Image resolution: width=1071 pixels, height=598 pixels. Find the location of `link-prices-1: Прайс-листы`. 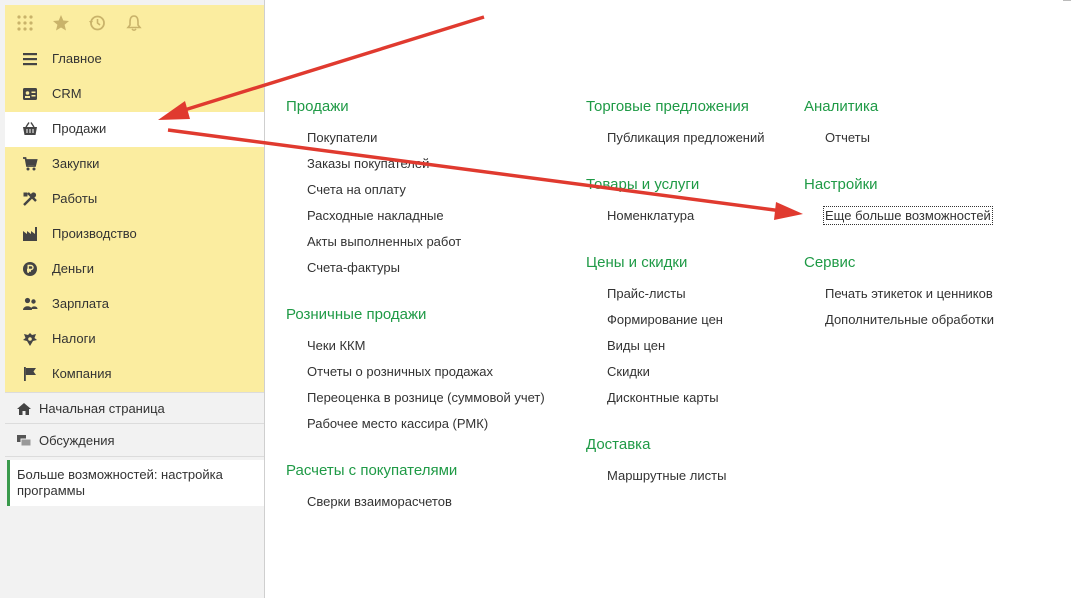

link-prices-1: Прайс-листы is located at coordinates (646, 293).